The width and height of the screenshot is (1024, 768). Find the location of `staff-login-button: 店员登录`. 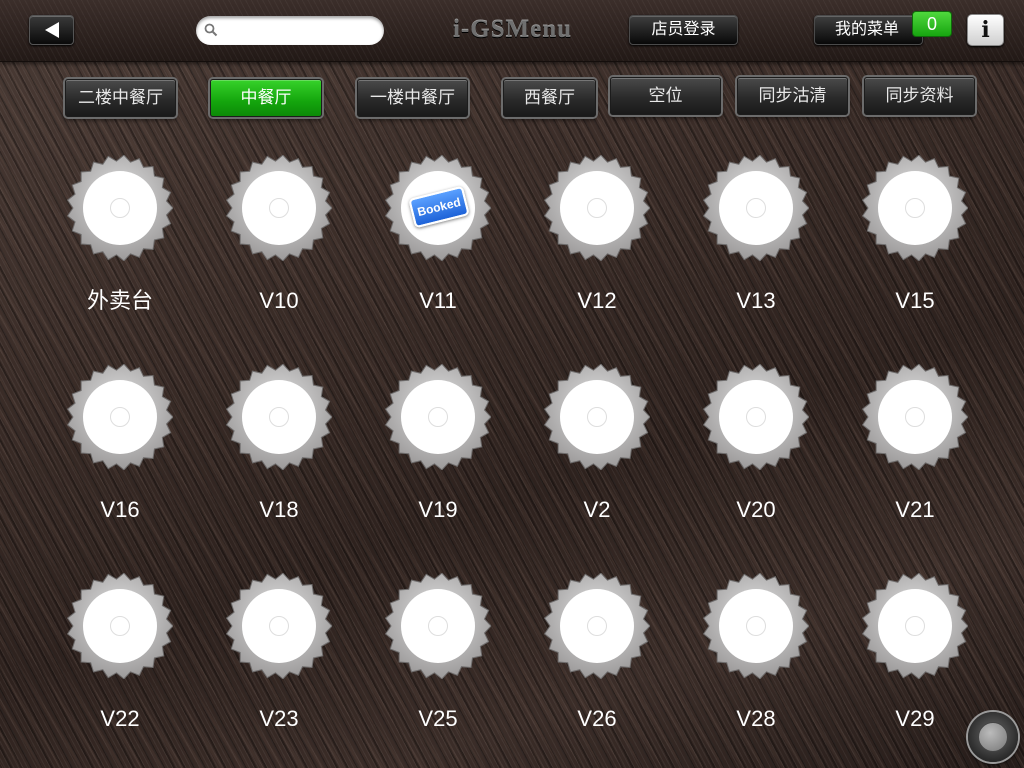

staff-login-button: 店员登录 is located at coordinates (683, 30).